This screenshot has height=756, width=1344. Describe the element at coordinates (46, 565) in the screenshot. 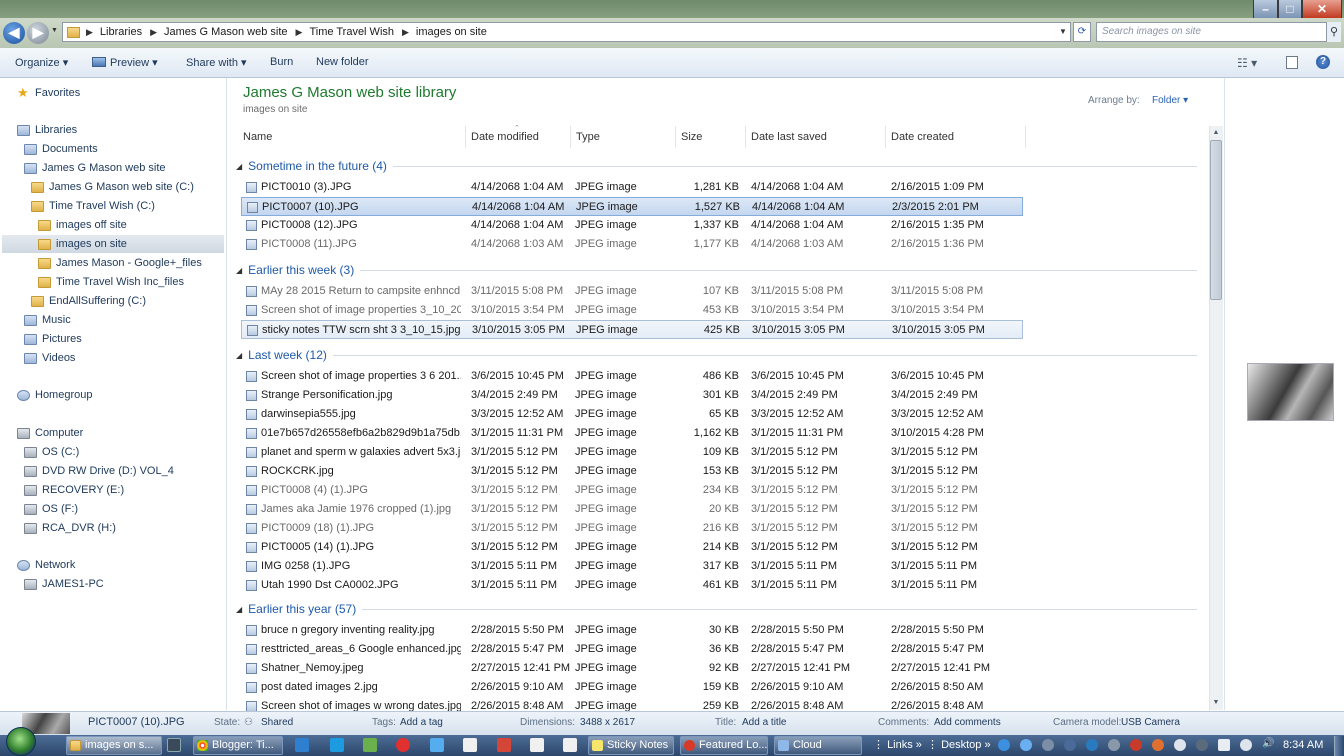

I see `sidebar-item-network: Network` at that location.